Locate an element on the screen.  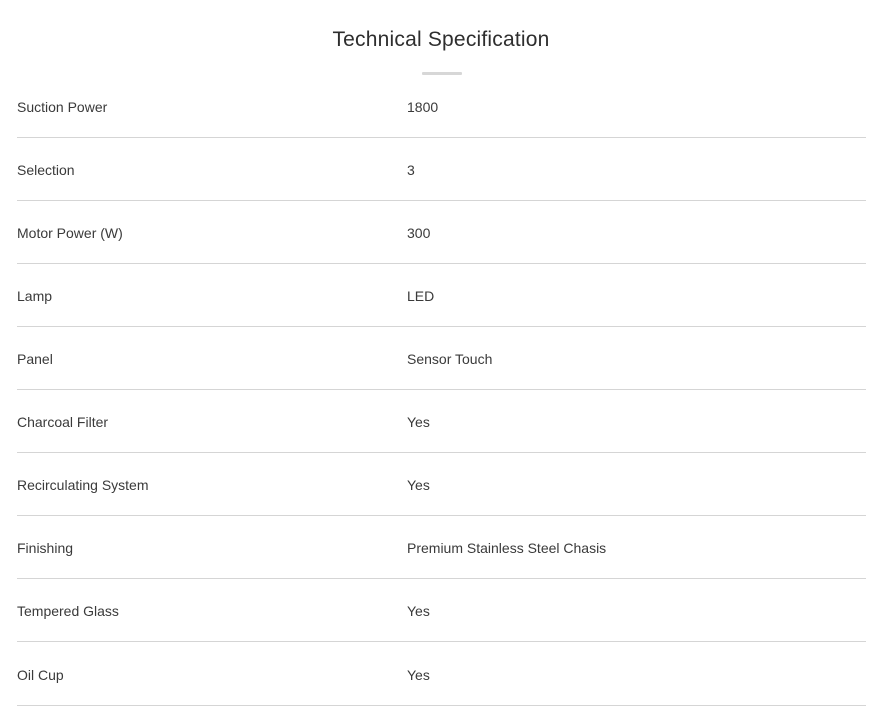
spec-value: 1800 is located at coordinates (423, 107).